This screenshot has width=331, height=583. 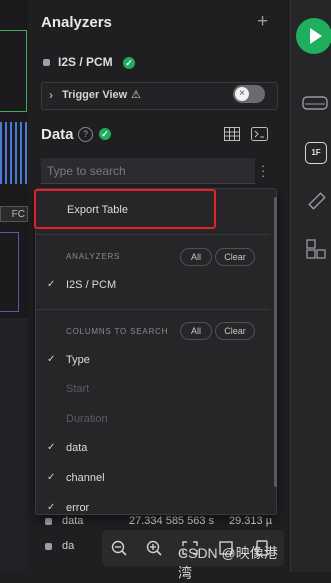 What do you see at coordinates (129, 63) in the screenshot?
I see `analyzer-ok-icon: ✓` at bounding box center [129, 63].